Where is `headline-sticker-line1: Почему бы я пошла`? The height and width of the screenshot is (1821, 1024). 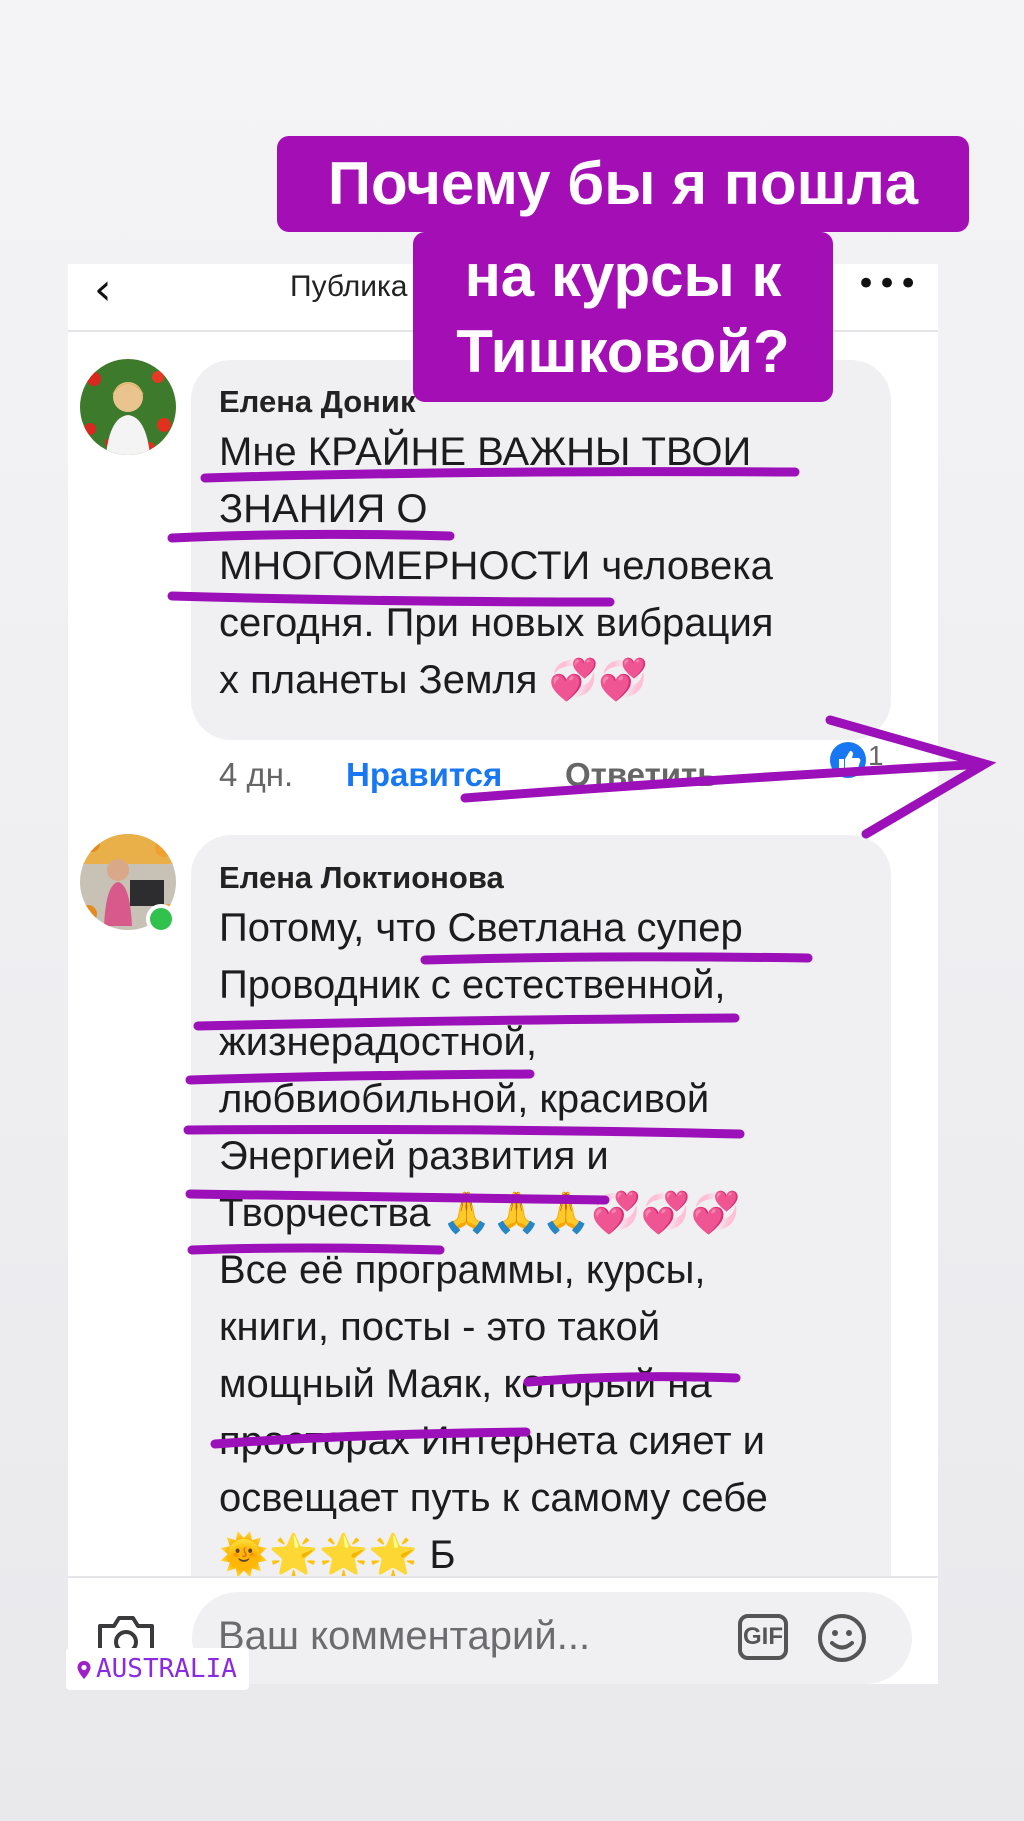
headline-sticker-line1: Почему бы я пошла is located at coordinates (623, 184).